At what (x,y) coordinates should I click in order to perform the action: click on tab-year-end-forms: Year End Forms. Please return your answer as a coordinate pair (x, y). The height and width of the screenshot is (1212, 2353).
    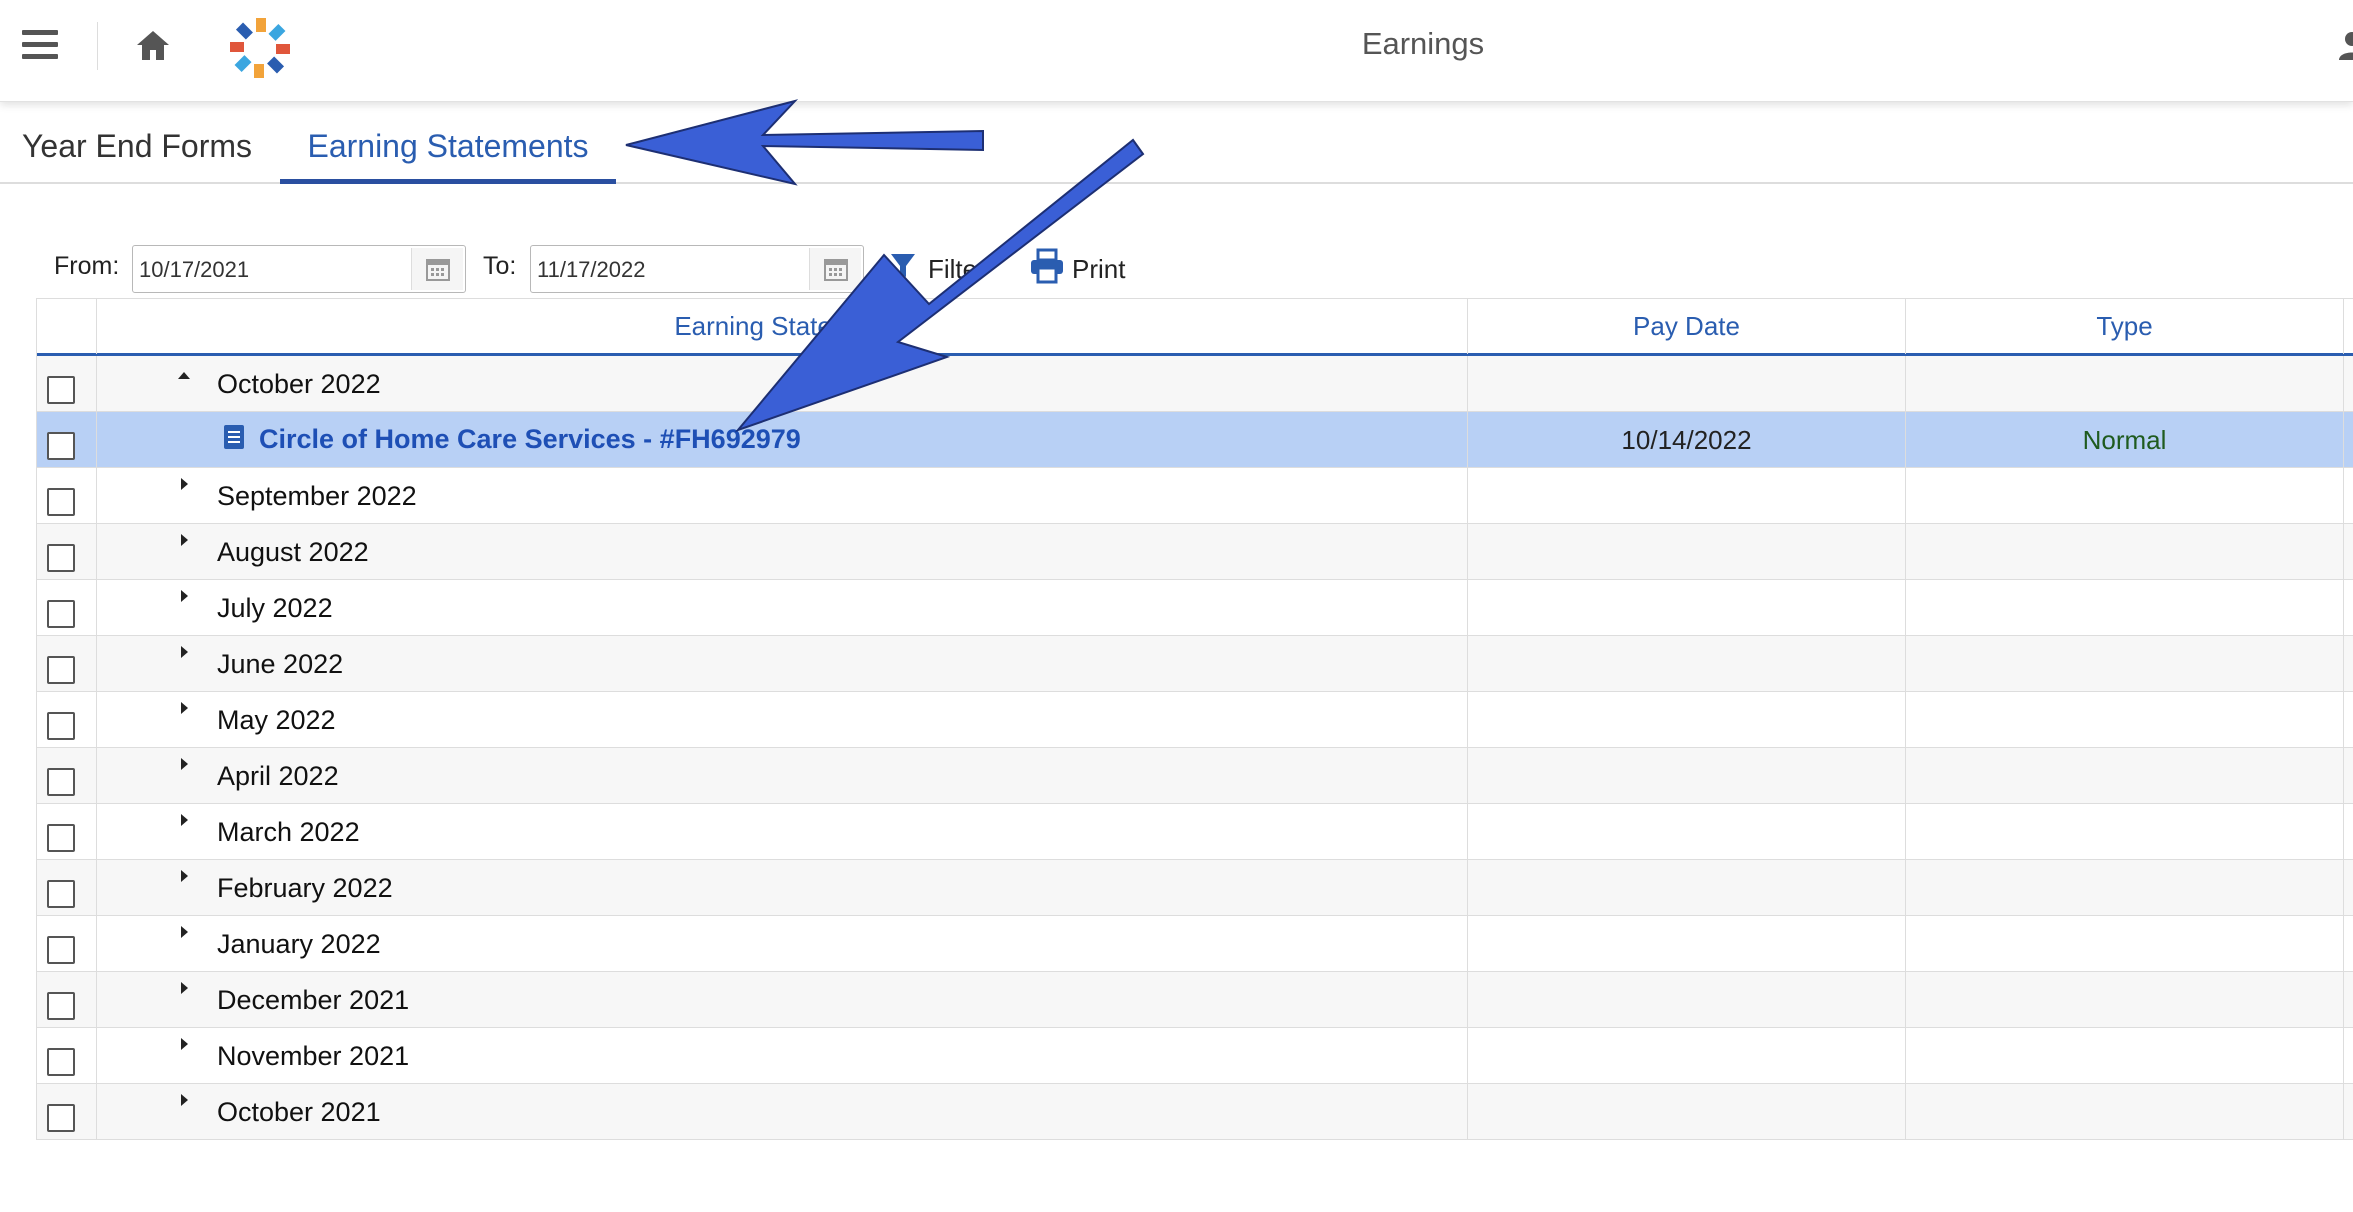
    Looking at the image, I should click on (137, 151).